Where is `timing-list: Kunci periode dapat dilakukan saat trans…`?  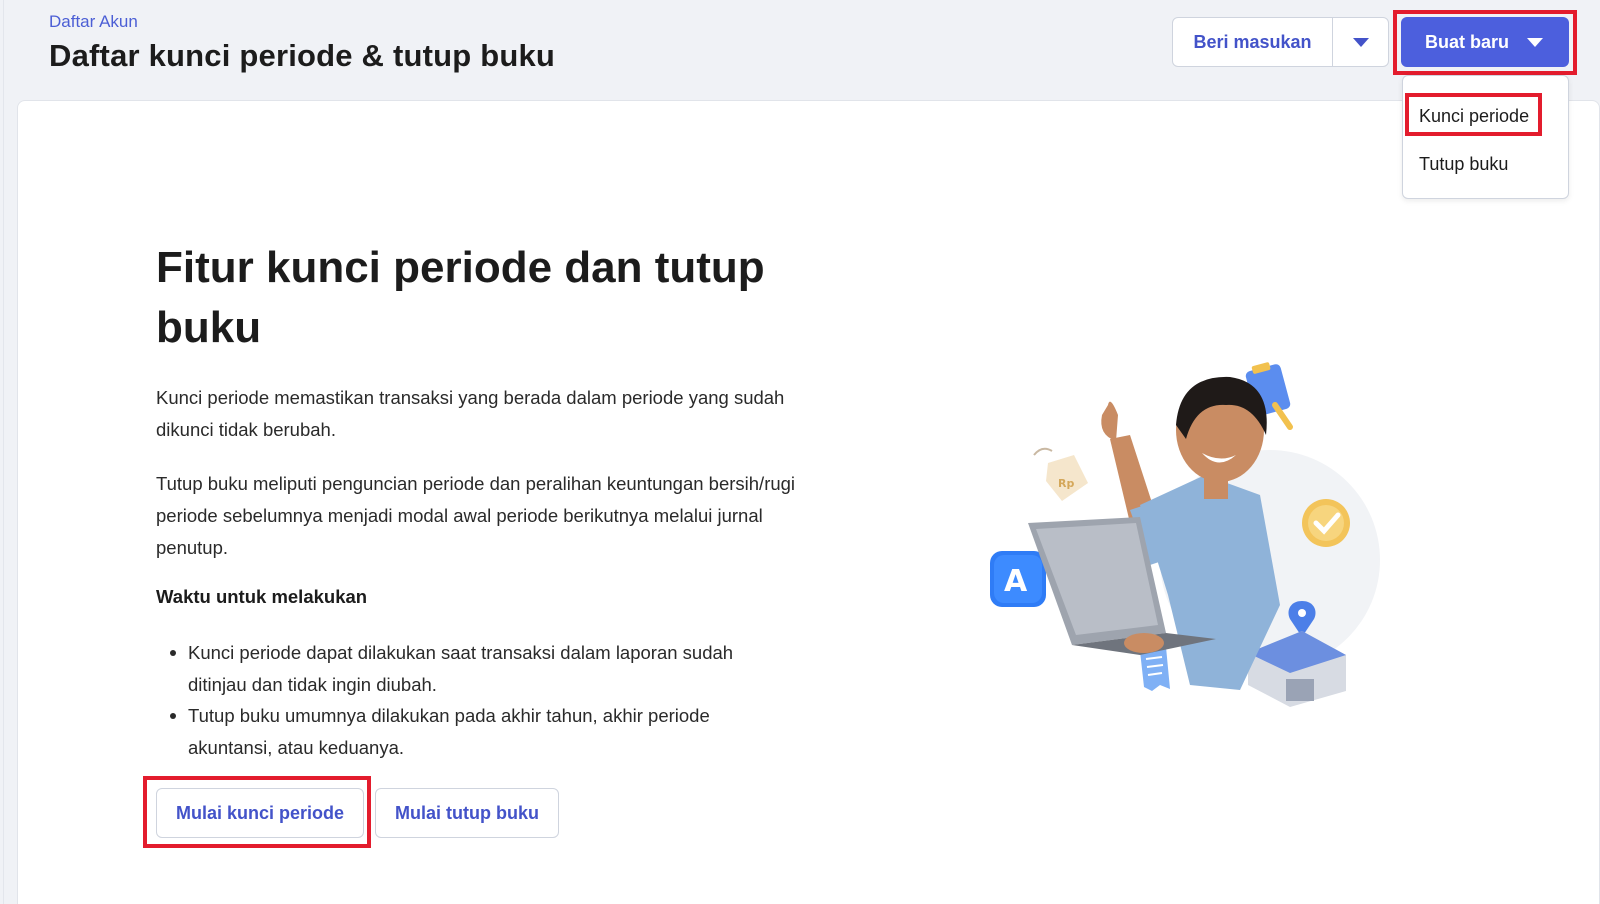
timing-list: Kunci periode dapat dilakukan saat trans… is located at coordinates (476, 700).